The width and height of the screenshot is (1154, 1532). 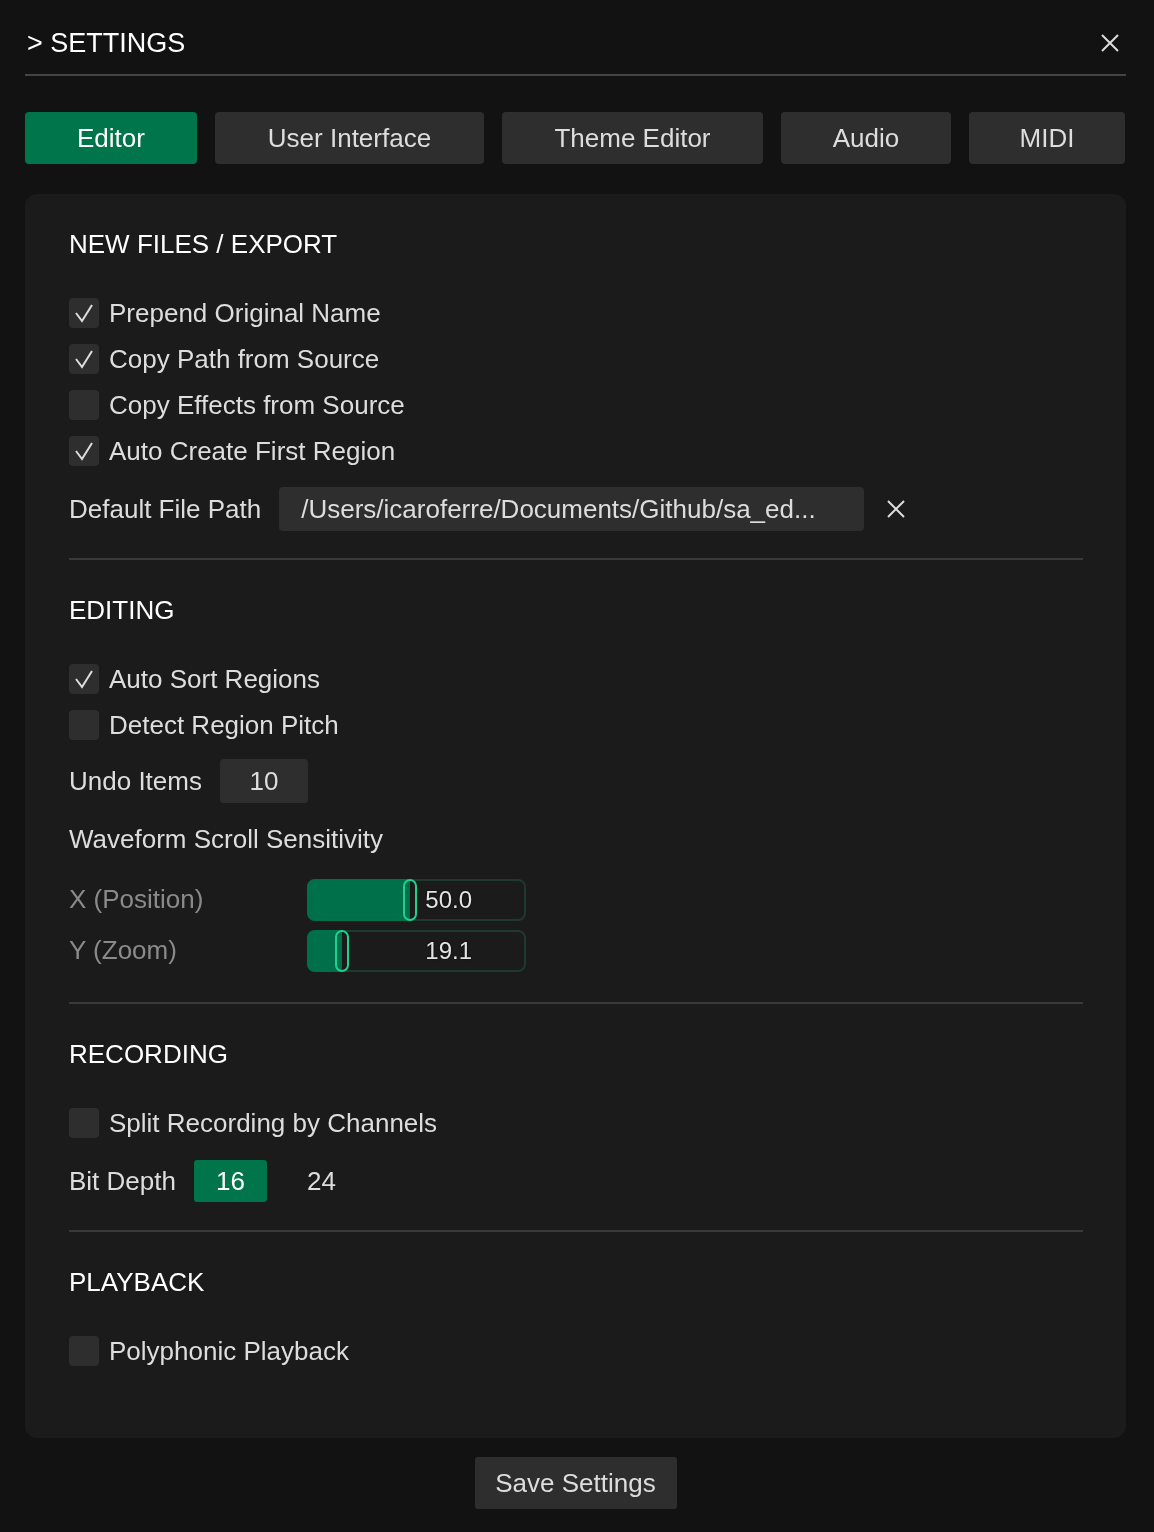 What do you see at coordinates (137, 899) in the screenshot?
I see `slider-label: X (Position)` at bounding box center [137, 899].